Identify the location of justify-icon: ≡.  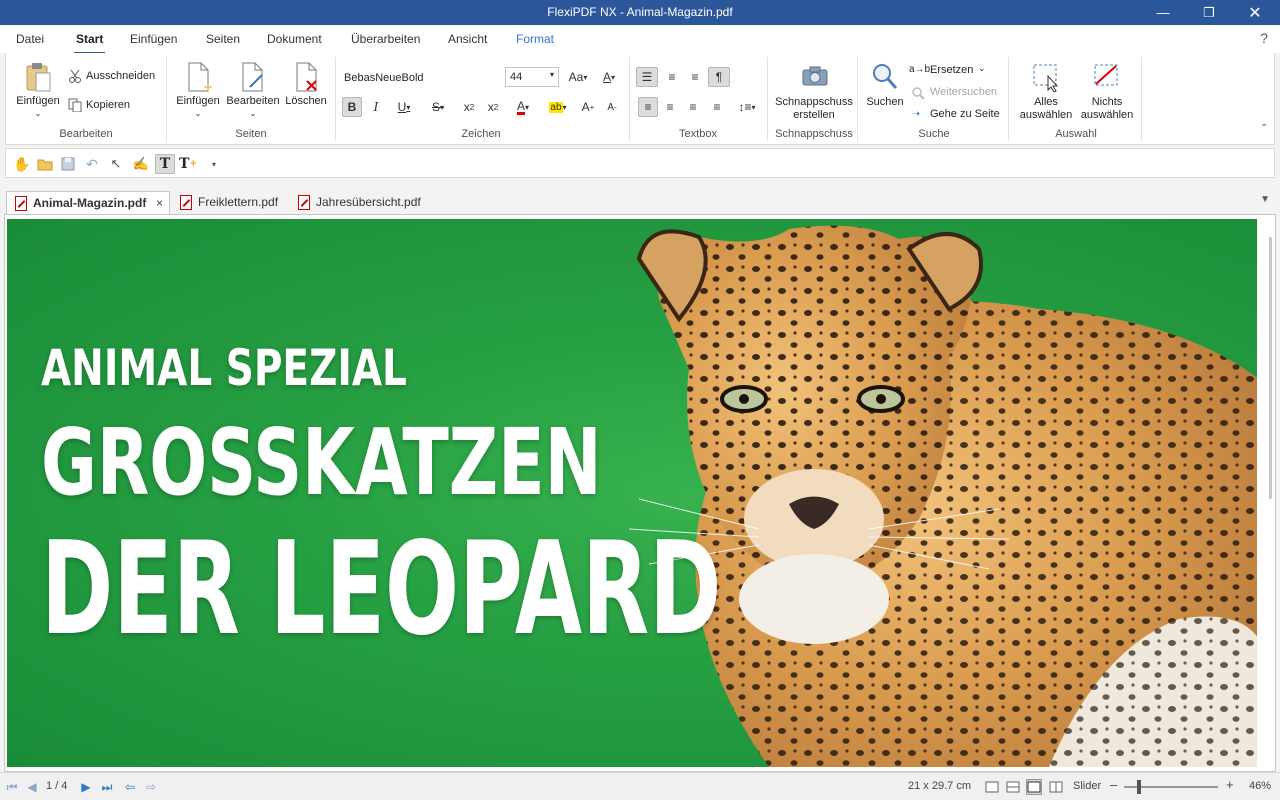
(717, 107).